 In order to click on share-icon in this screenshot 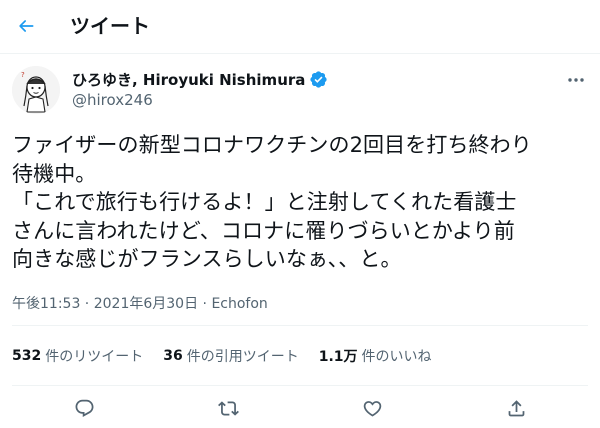, I will do `click(516, 408)`.